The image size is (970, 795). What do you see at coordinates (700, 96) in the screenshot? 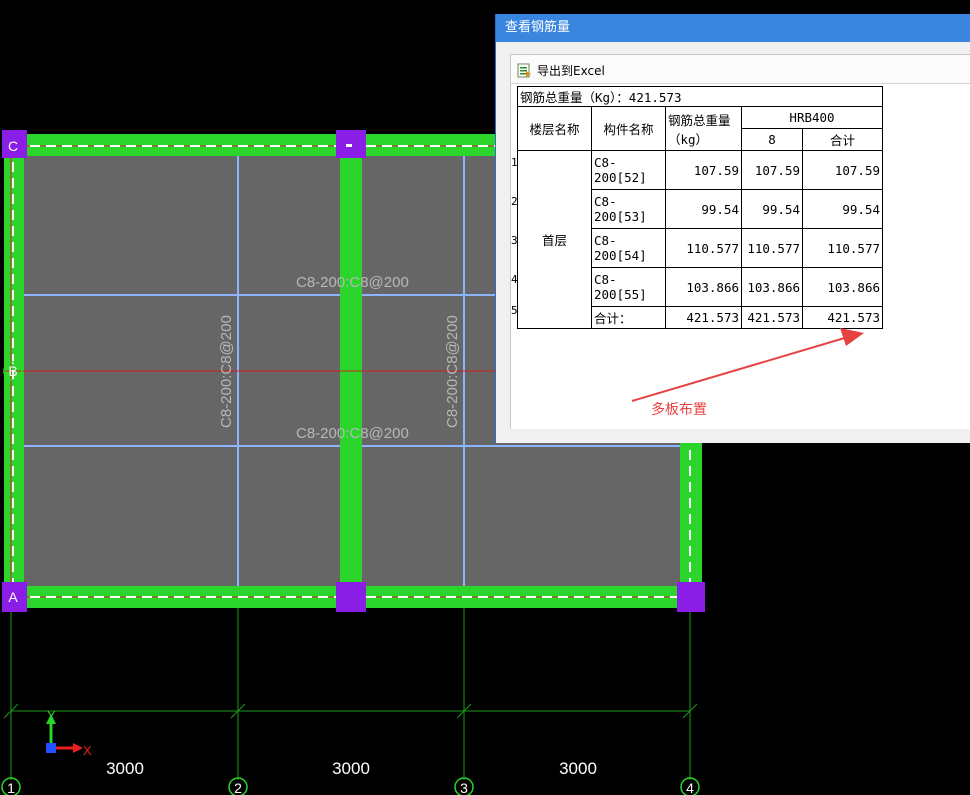
I see `total-weight-caption: 钢筋总重量（Kg）：421.573` at bounding box center [700, 96].